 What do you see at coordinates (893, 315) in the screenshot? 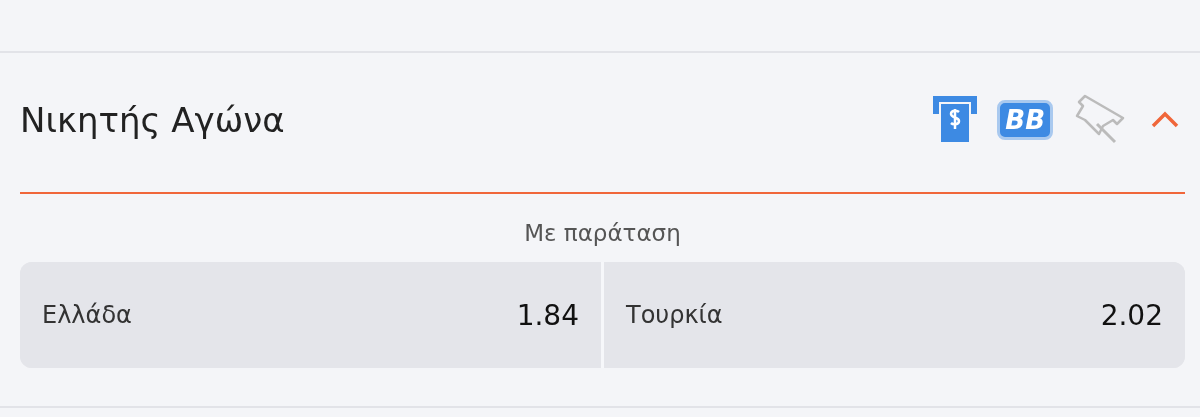
I see `odds-button: Τουρκία 2.02` at bounding box center [893, 315].